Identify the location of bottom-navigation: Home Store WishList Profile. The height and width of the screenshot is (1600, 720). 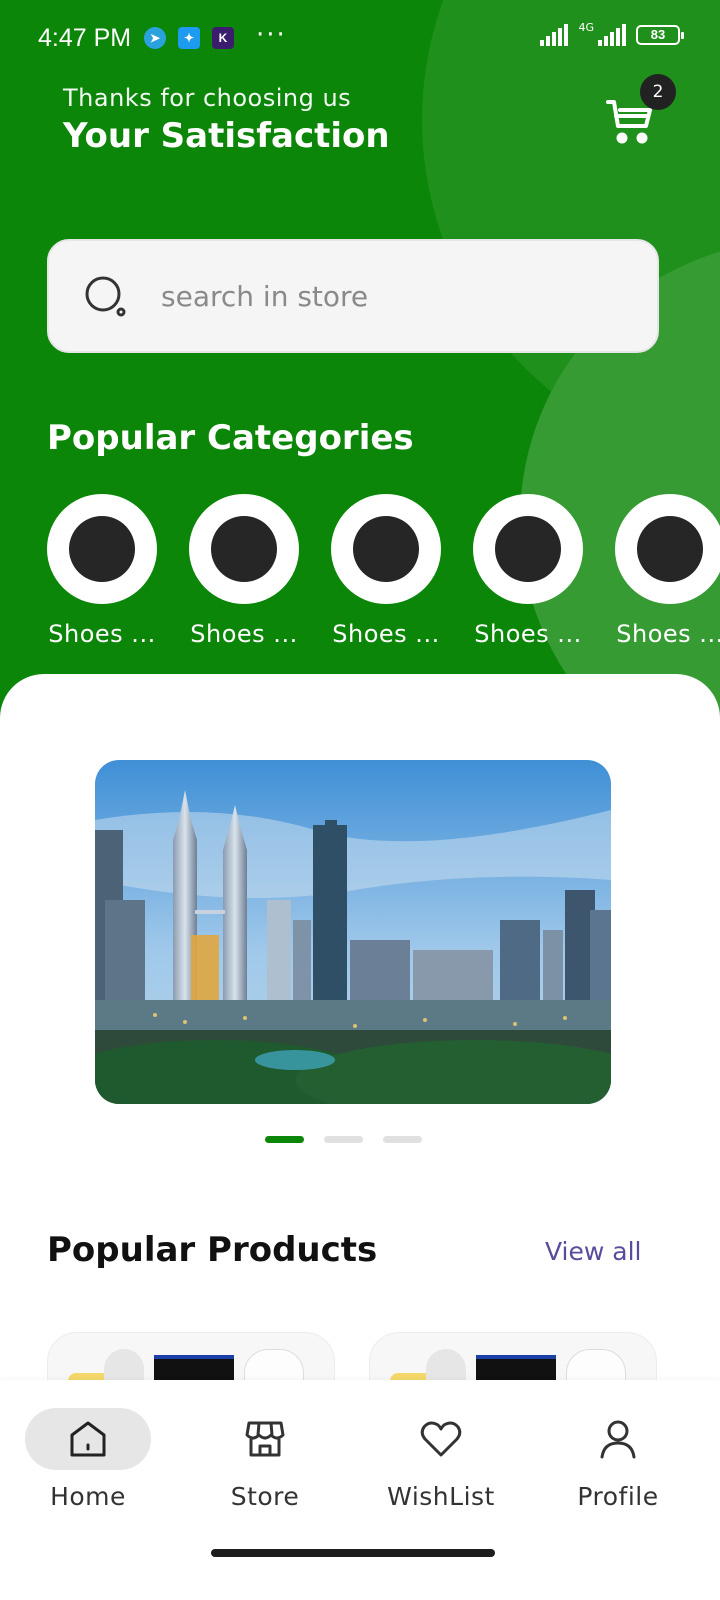
(360, 1490).